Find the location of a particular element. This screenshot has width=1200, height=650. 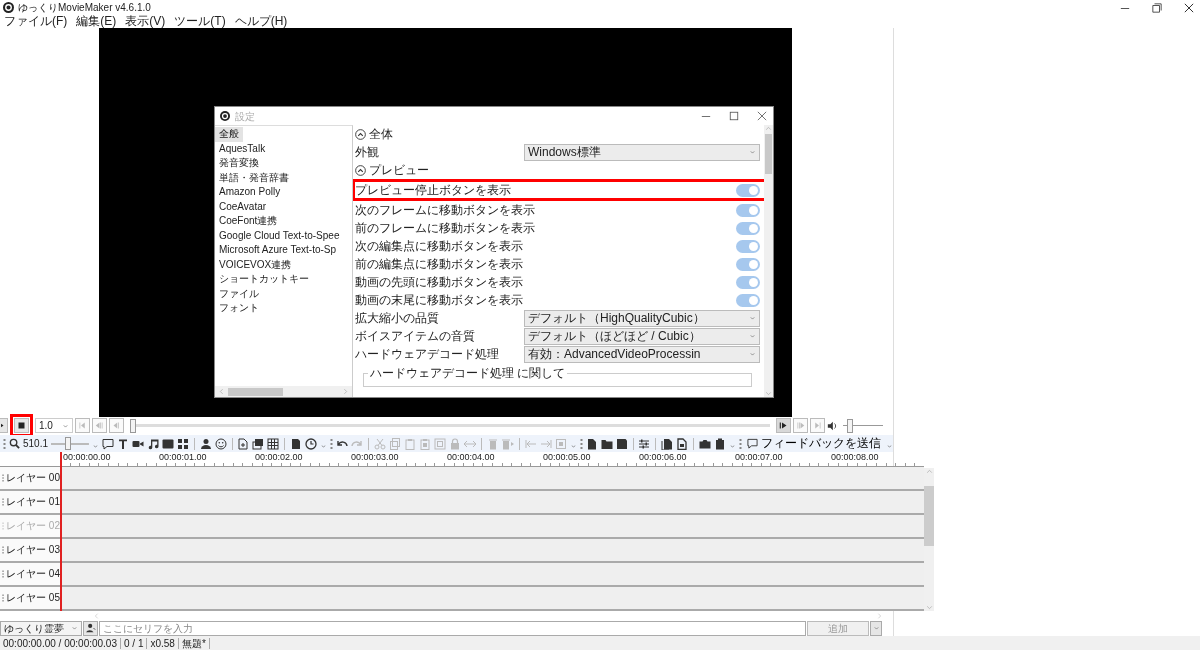

category-item: フォント is located at coordinates (239, 308).